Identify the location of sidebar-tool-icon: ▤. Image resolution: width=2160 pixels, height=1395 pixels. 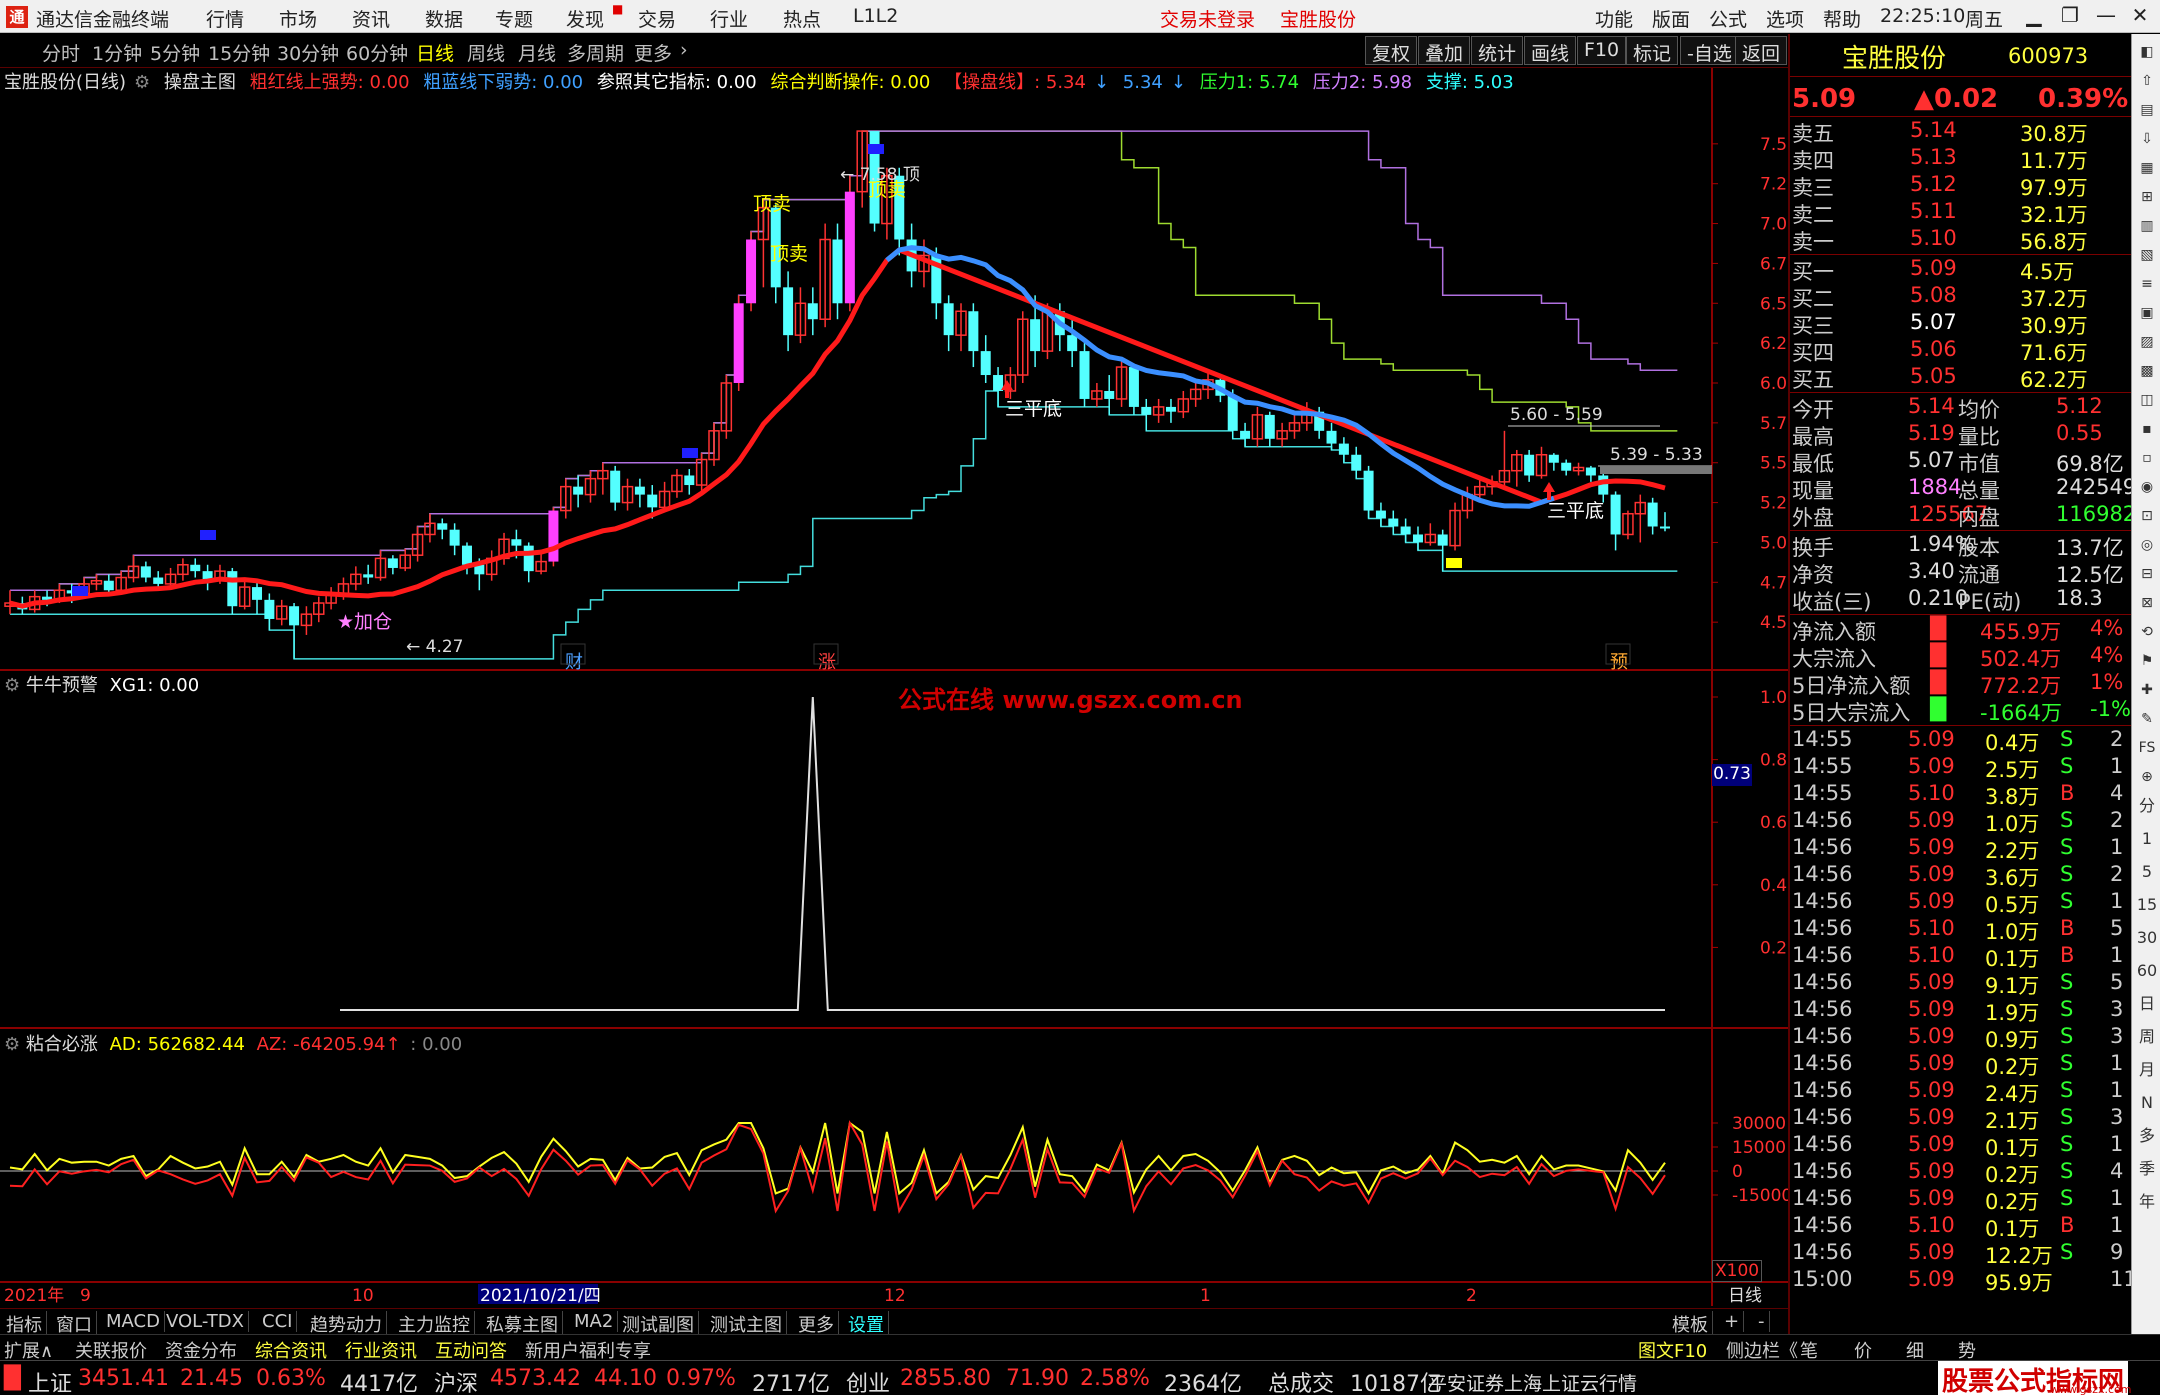
(2147, 110).